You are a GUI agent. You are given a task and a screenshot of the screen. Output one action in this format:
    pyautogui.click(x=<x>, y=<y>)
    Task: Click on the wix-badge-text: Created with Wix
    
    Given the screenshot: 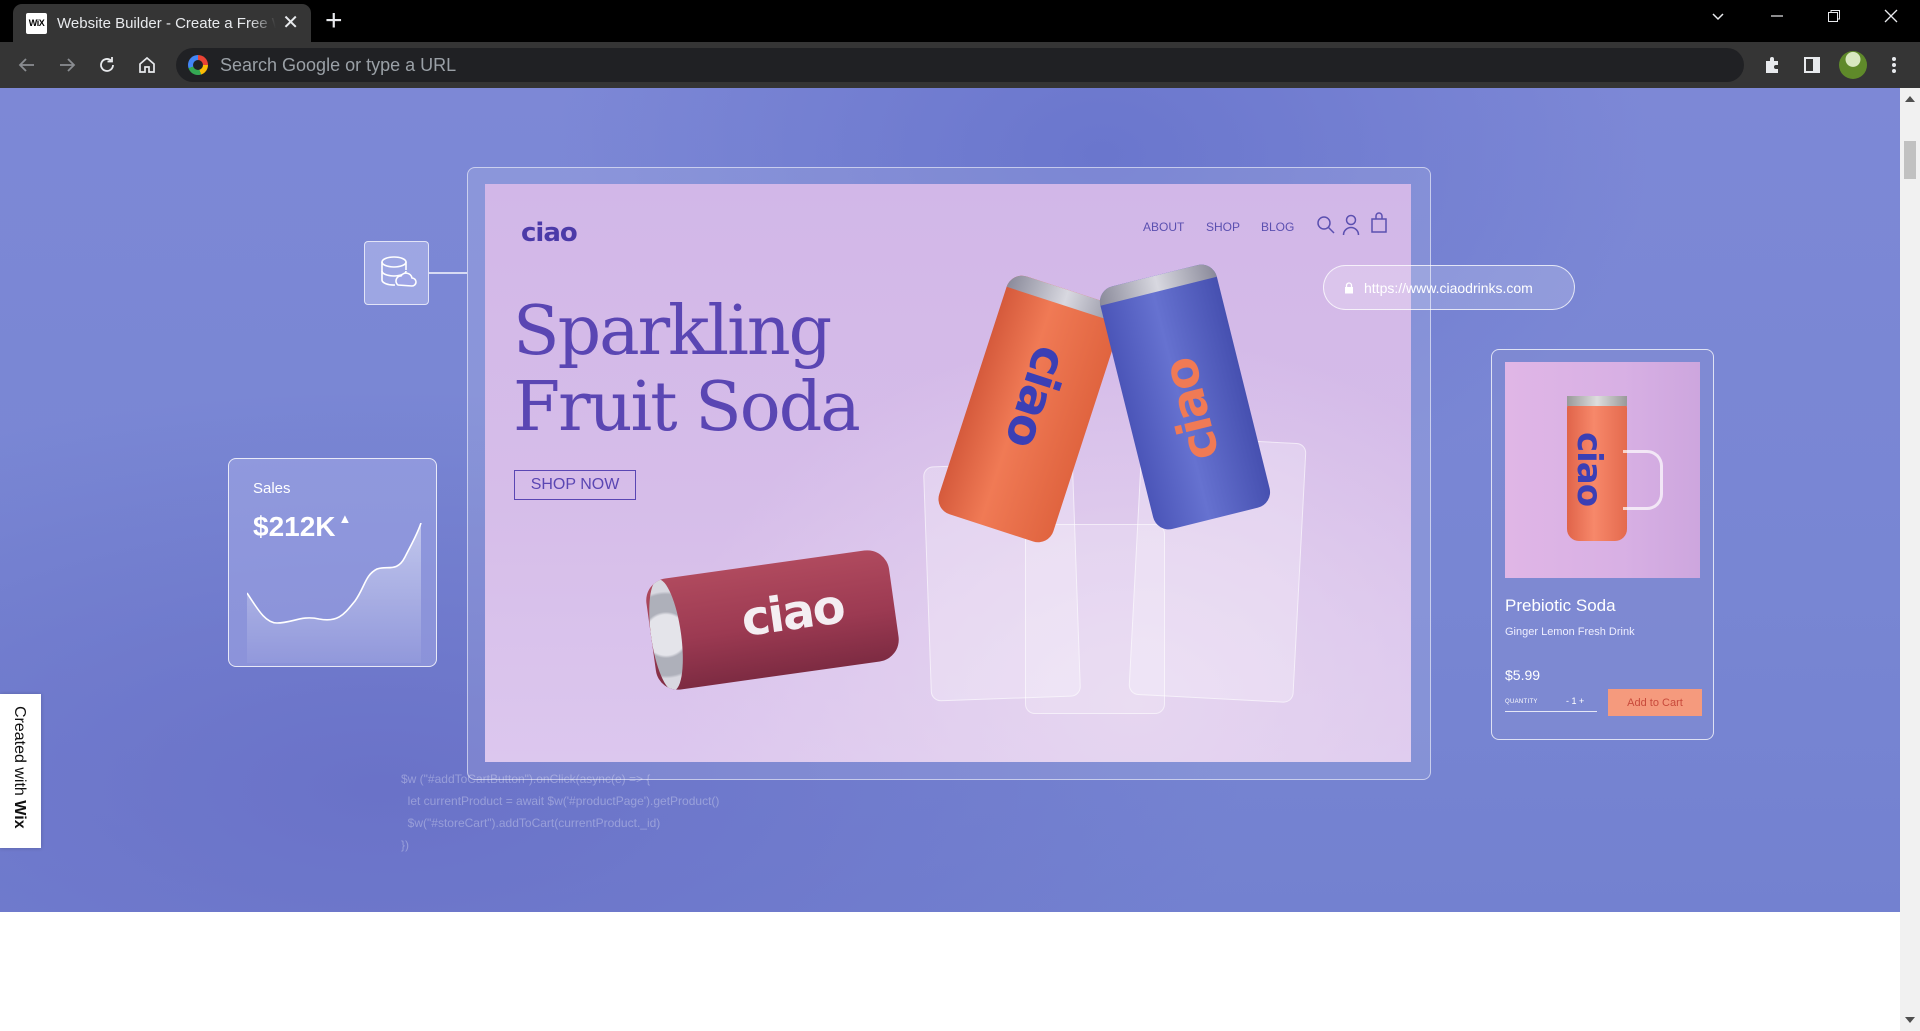 What is the action you would take?
    pyautogui.click(x=19, y=767)
    